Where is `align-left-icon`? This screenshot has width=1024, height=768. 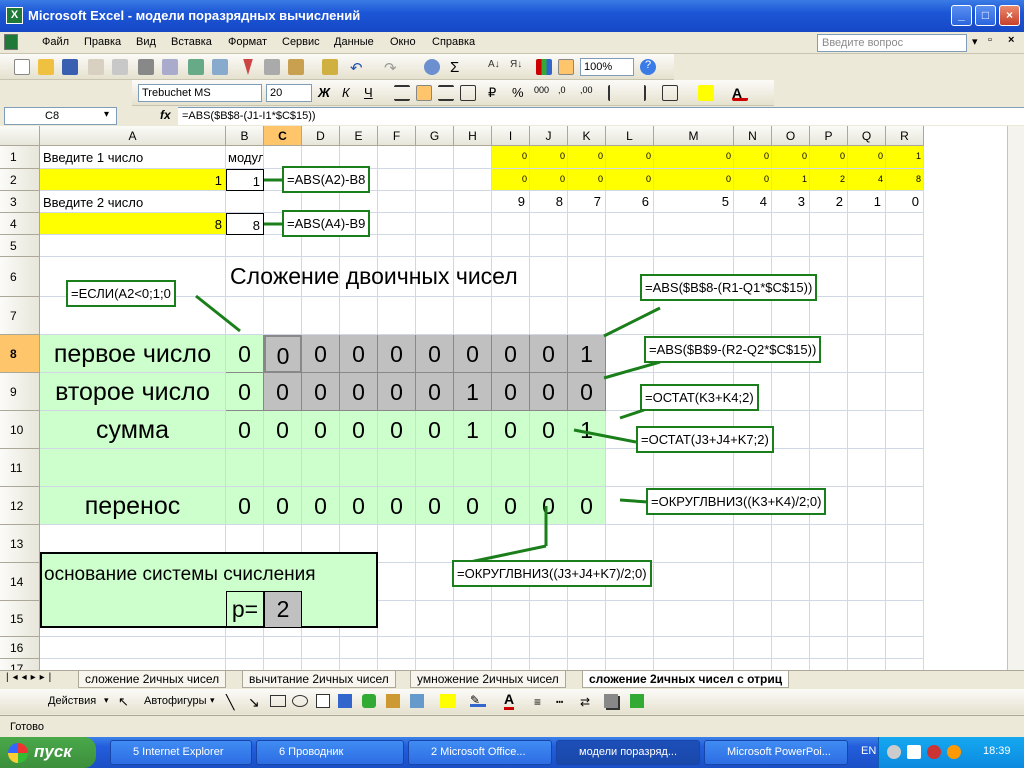 align-left-icon is located at coordinates (402, 93).